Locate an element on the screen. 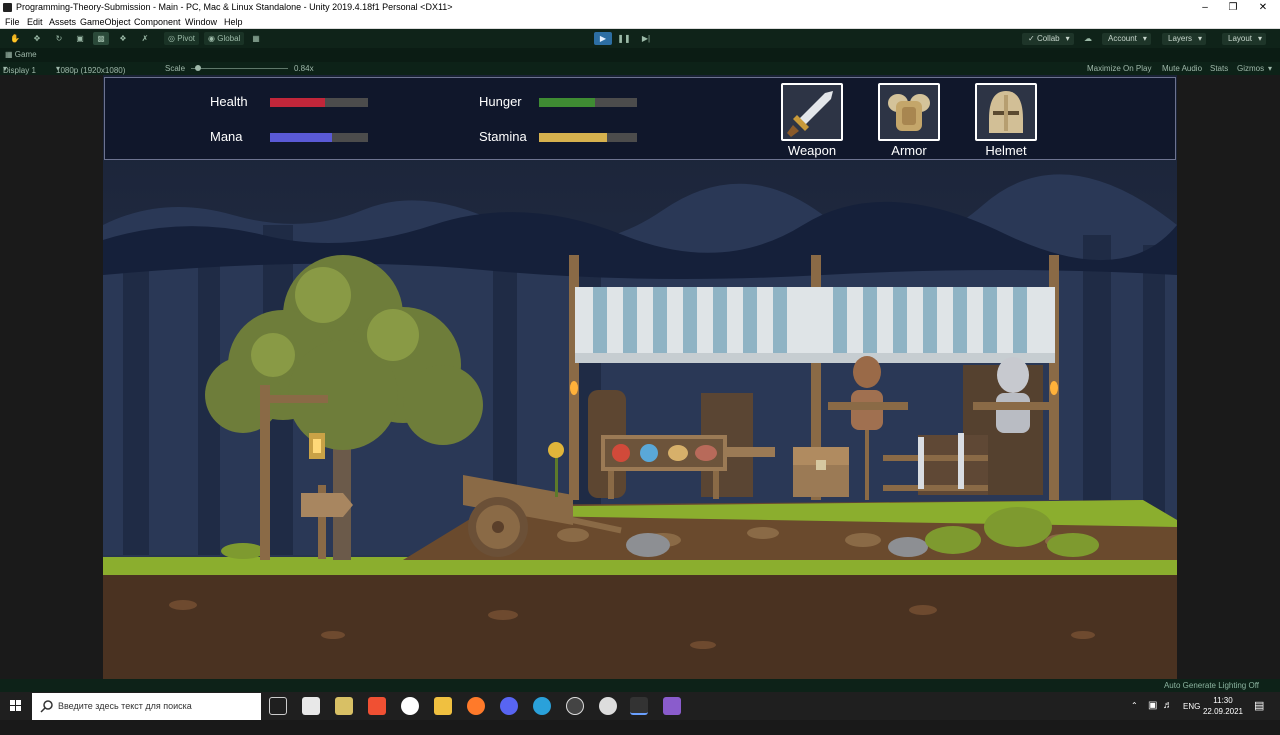  mana-bar-fill is located at coordinates (301, 137).